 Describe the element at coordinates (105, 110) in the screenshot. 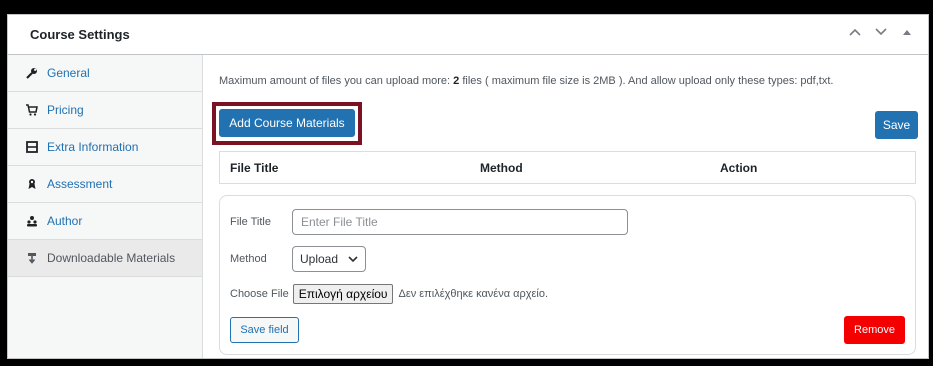

I see `sidebar-item-pricing: Pricing` at that location.